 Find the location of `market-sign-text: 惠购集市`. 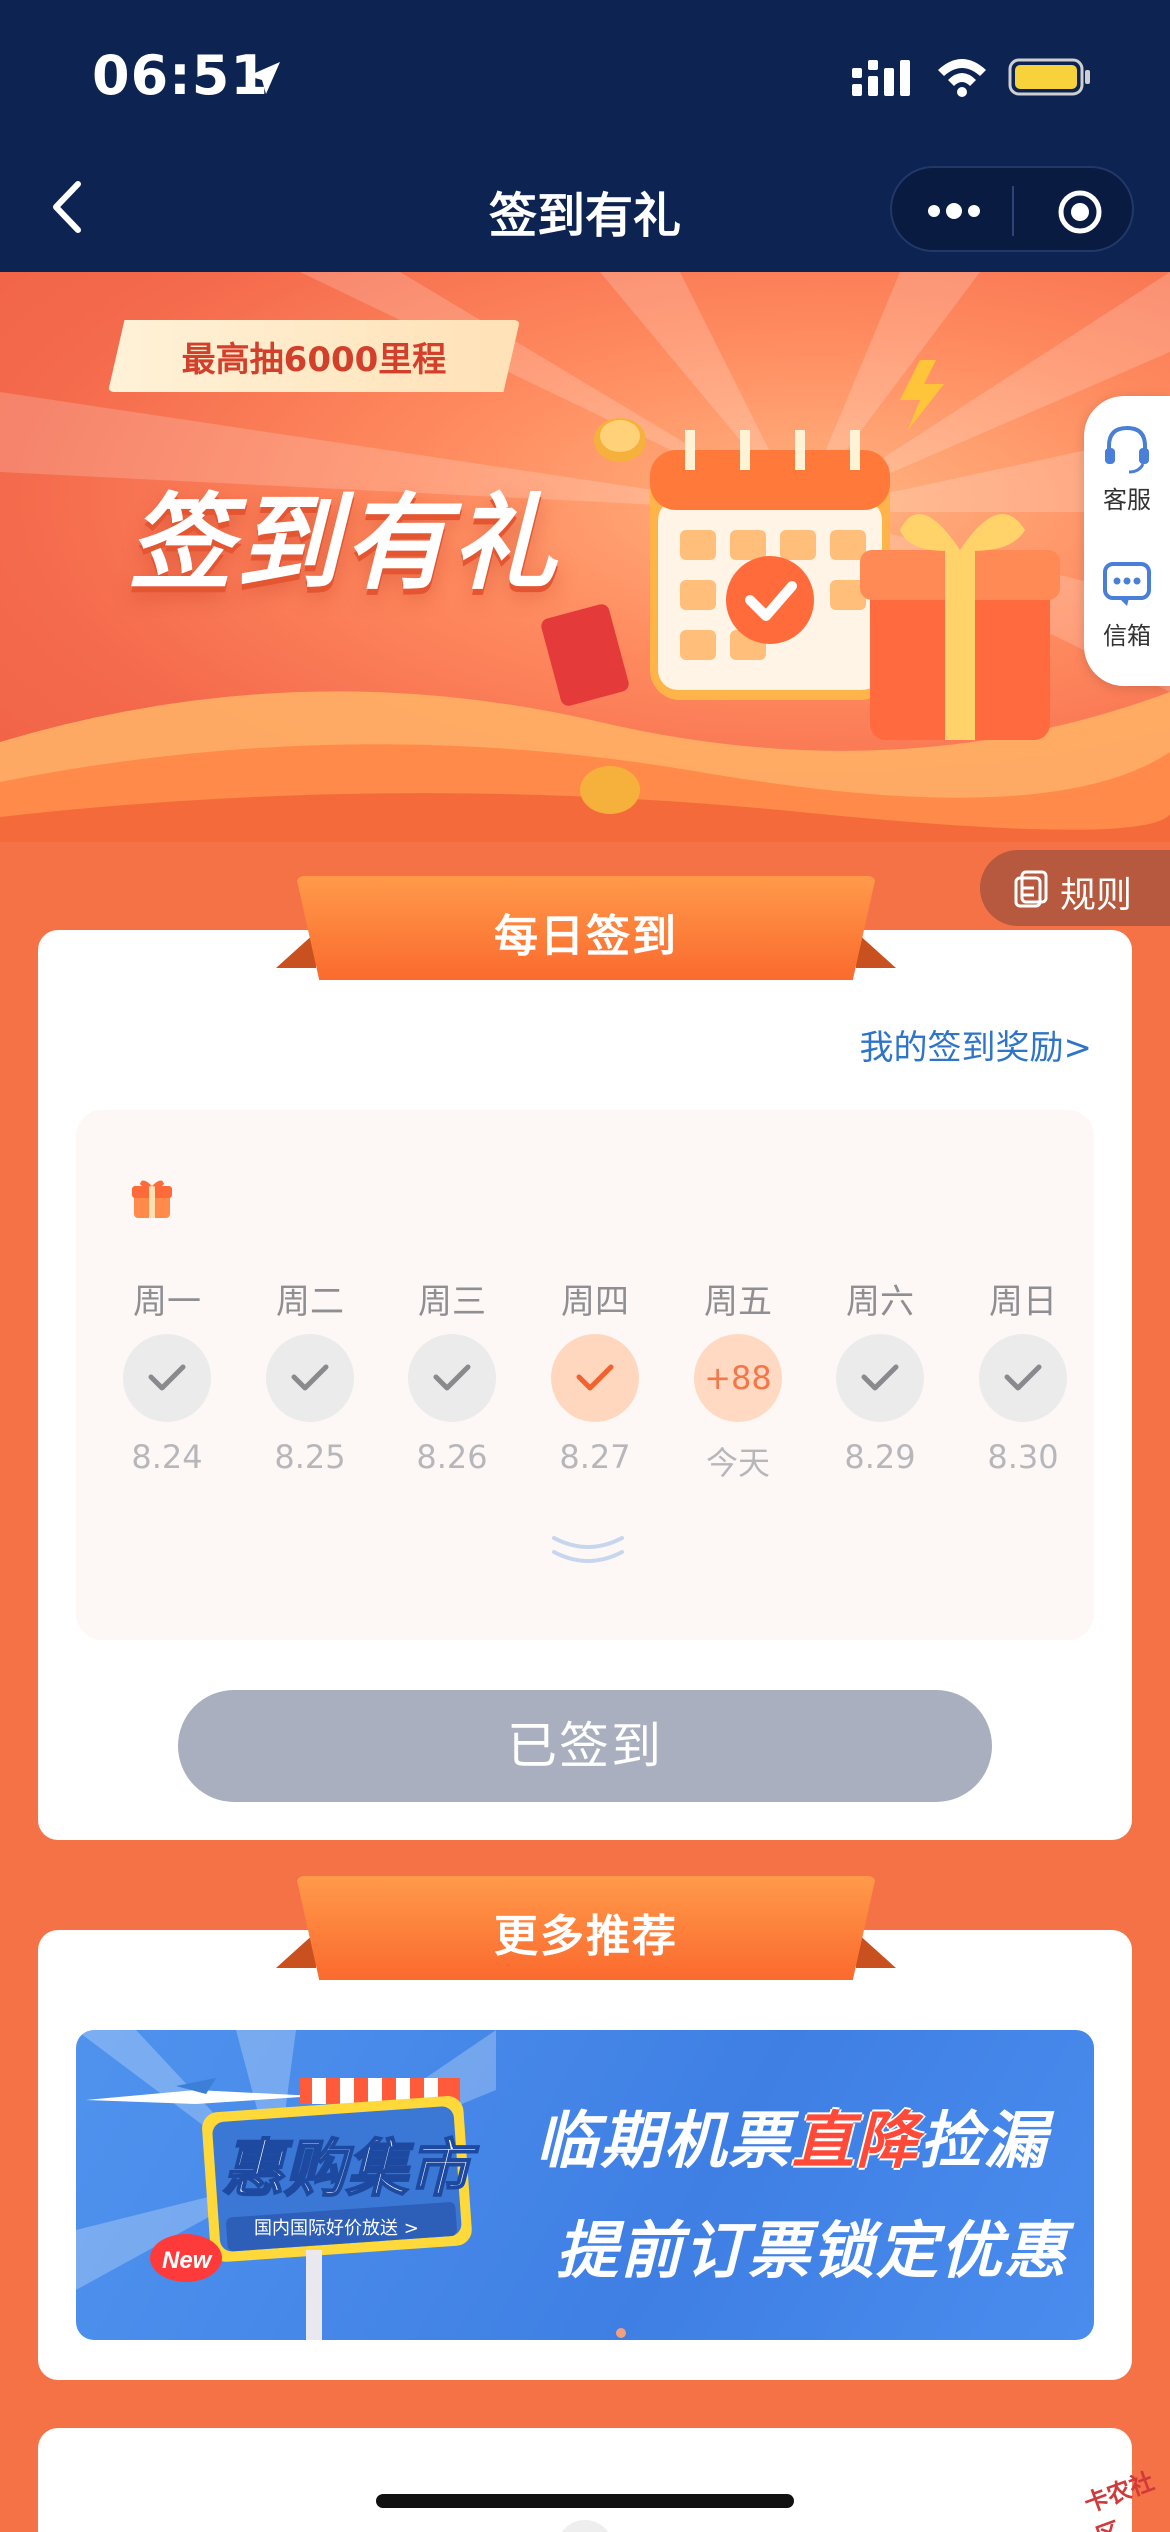

market-sign-text: 惠购集市 is located at coordinates (350, 2168).